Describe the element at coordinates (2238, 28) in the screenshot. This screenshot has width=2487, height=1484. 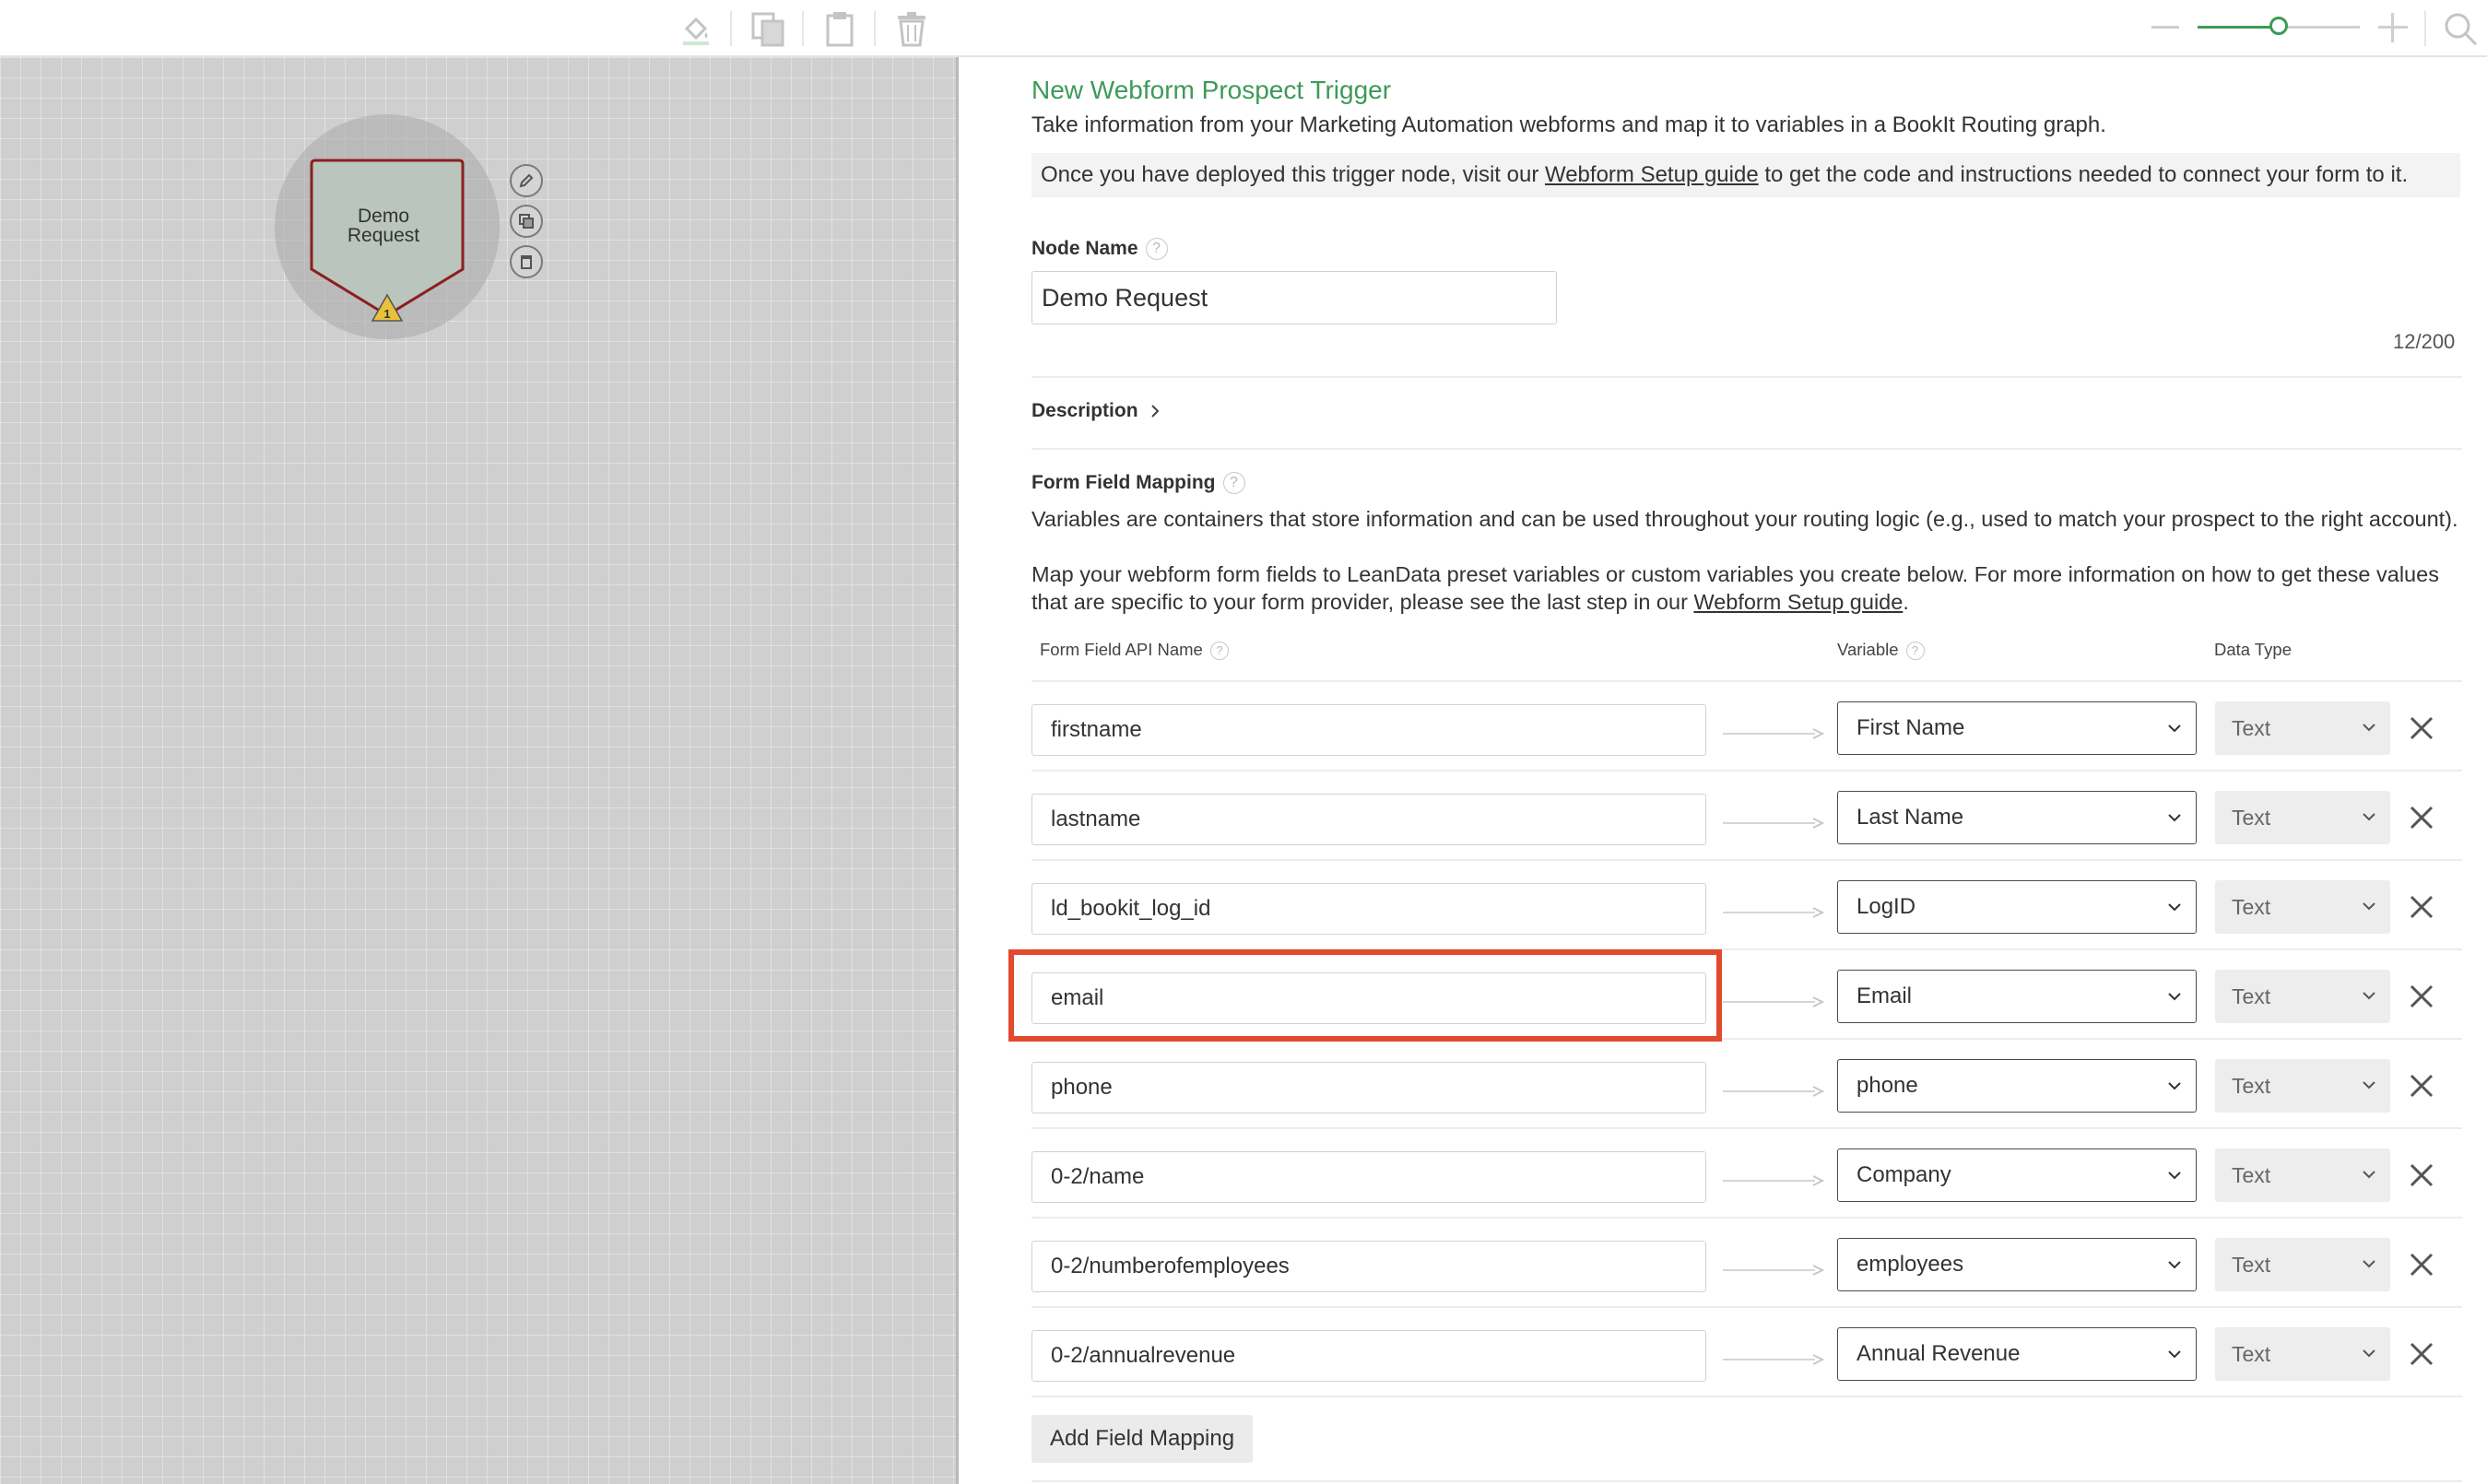
I see `zoom-slider-fill` at that location.